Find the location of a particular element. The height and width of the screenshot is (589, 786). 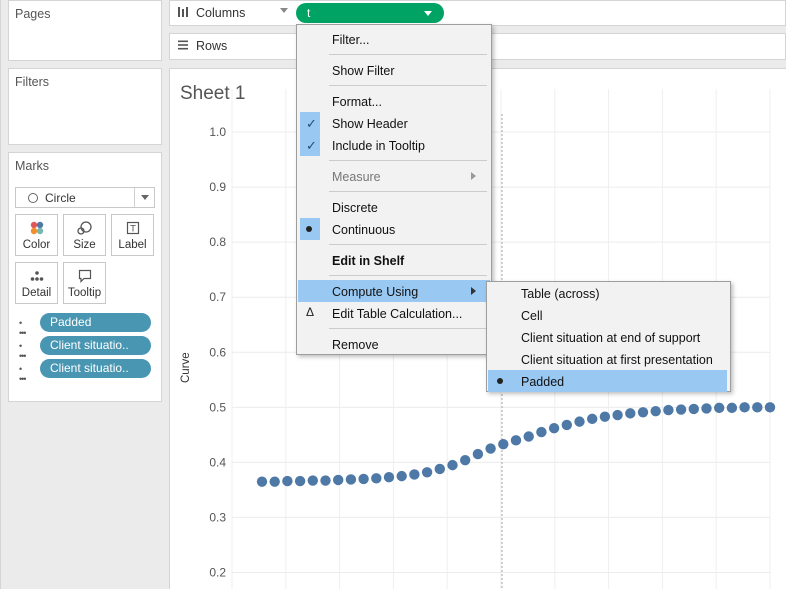

detail-button: Detail is located at coordinates (36, 283).